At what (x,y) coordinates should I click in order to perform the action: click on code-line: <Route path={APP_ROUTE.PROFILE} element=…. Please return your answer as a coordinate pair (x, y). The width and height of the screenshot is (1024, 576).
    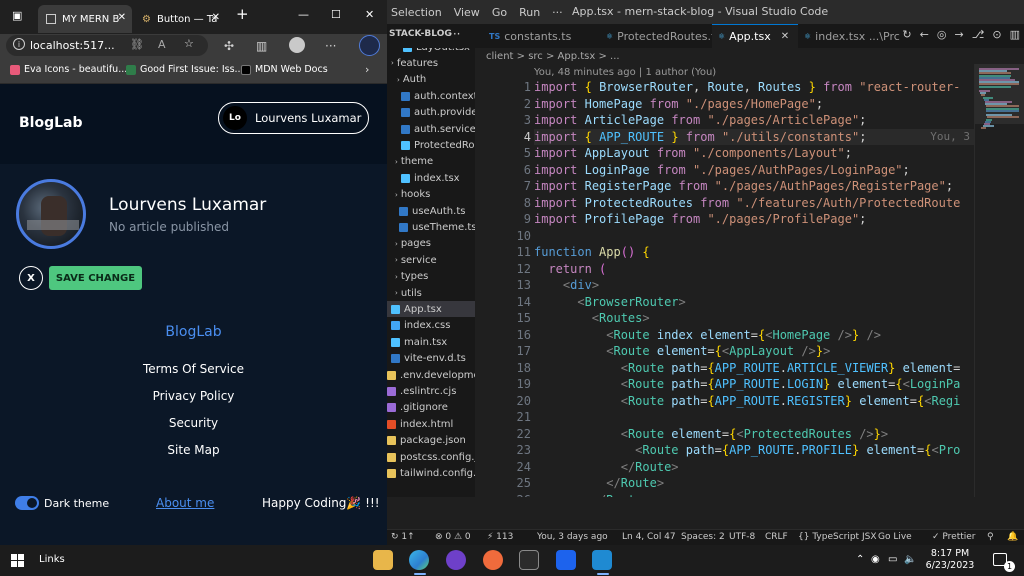
    Looking at the image, I should click on (754, 450).